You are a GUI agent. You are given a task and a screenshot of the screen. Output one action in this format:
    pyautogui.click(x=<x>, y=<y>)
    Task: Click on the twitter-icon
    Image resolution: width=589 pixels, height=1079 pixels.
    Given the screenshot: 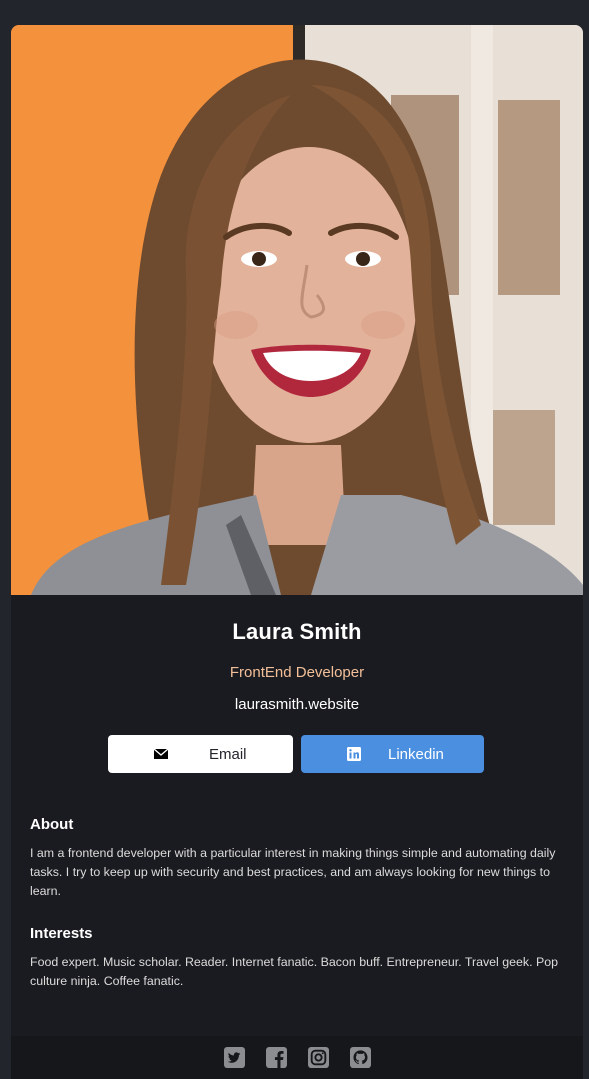 What is the action you would take?
    pyautogui.click(x=234, y=1057)
    